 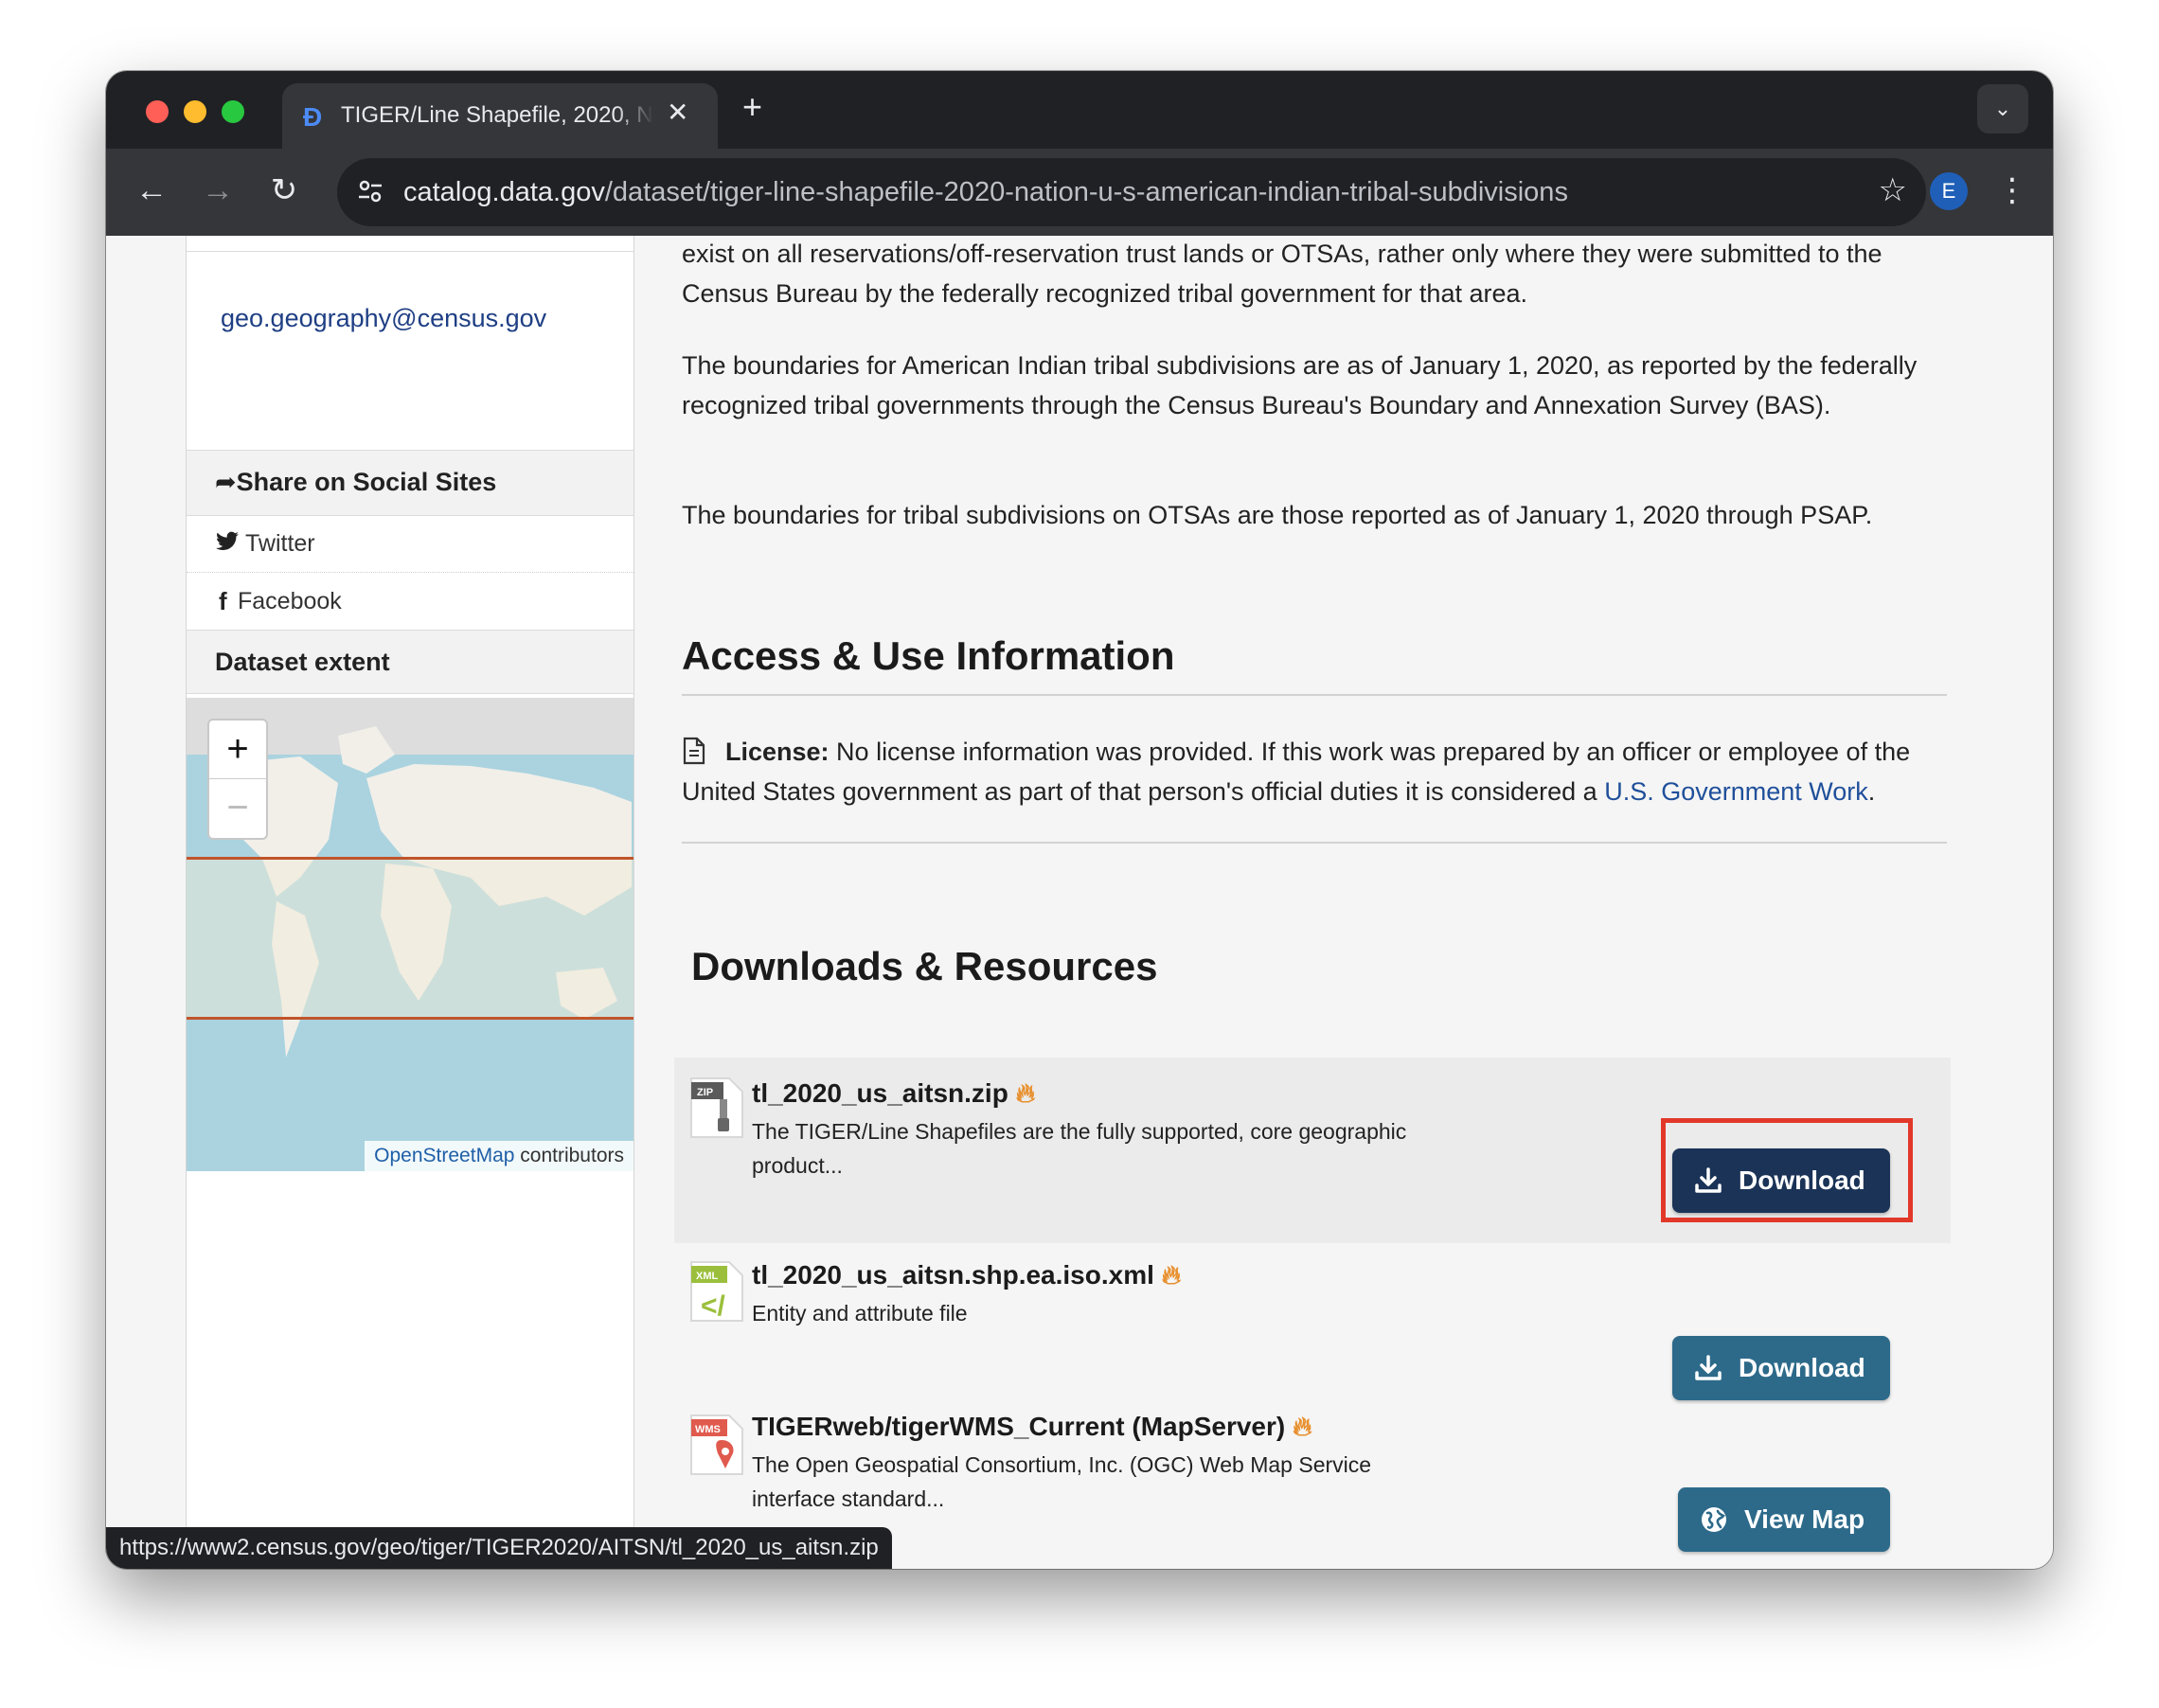 I want to click on license-label: License:, so click(x=777, y=752).